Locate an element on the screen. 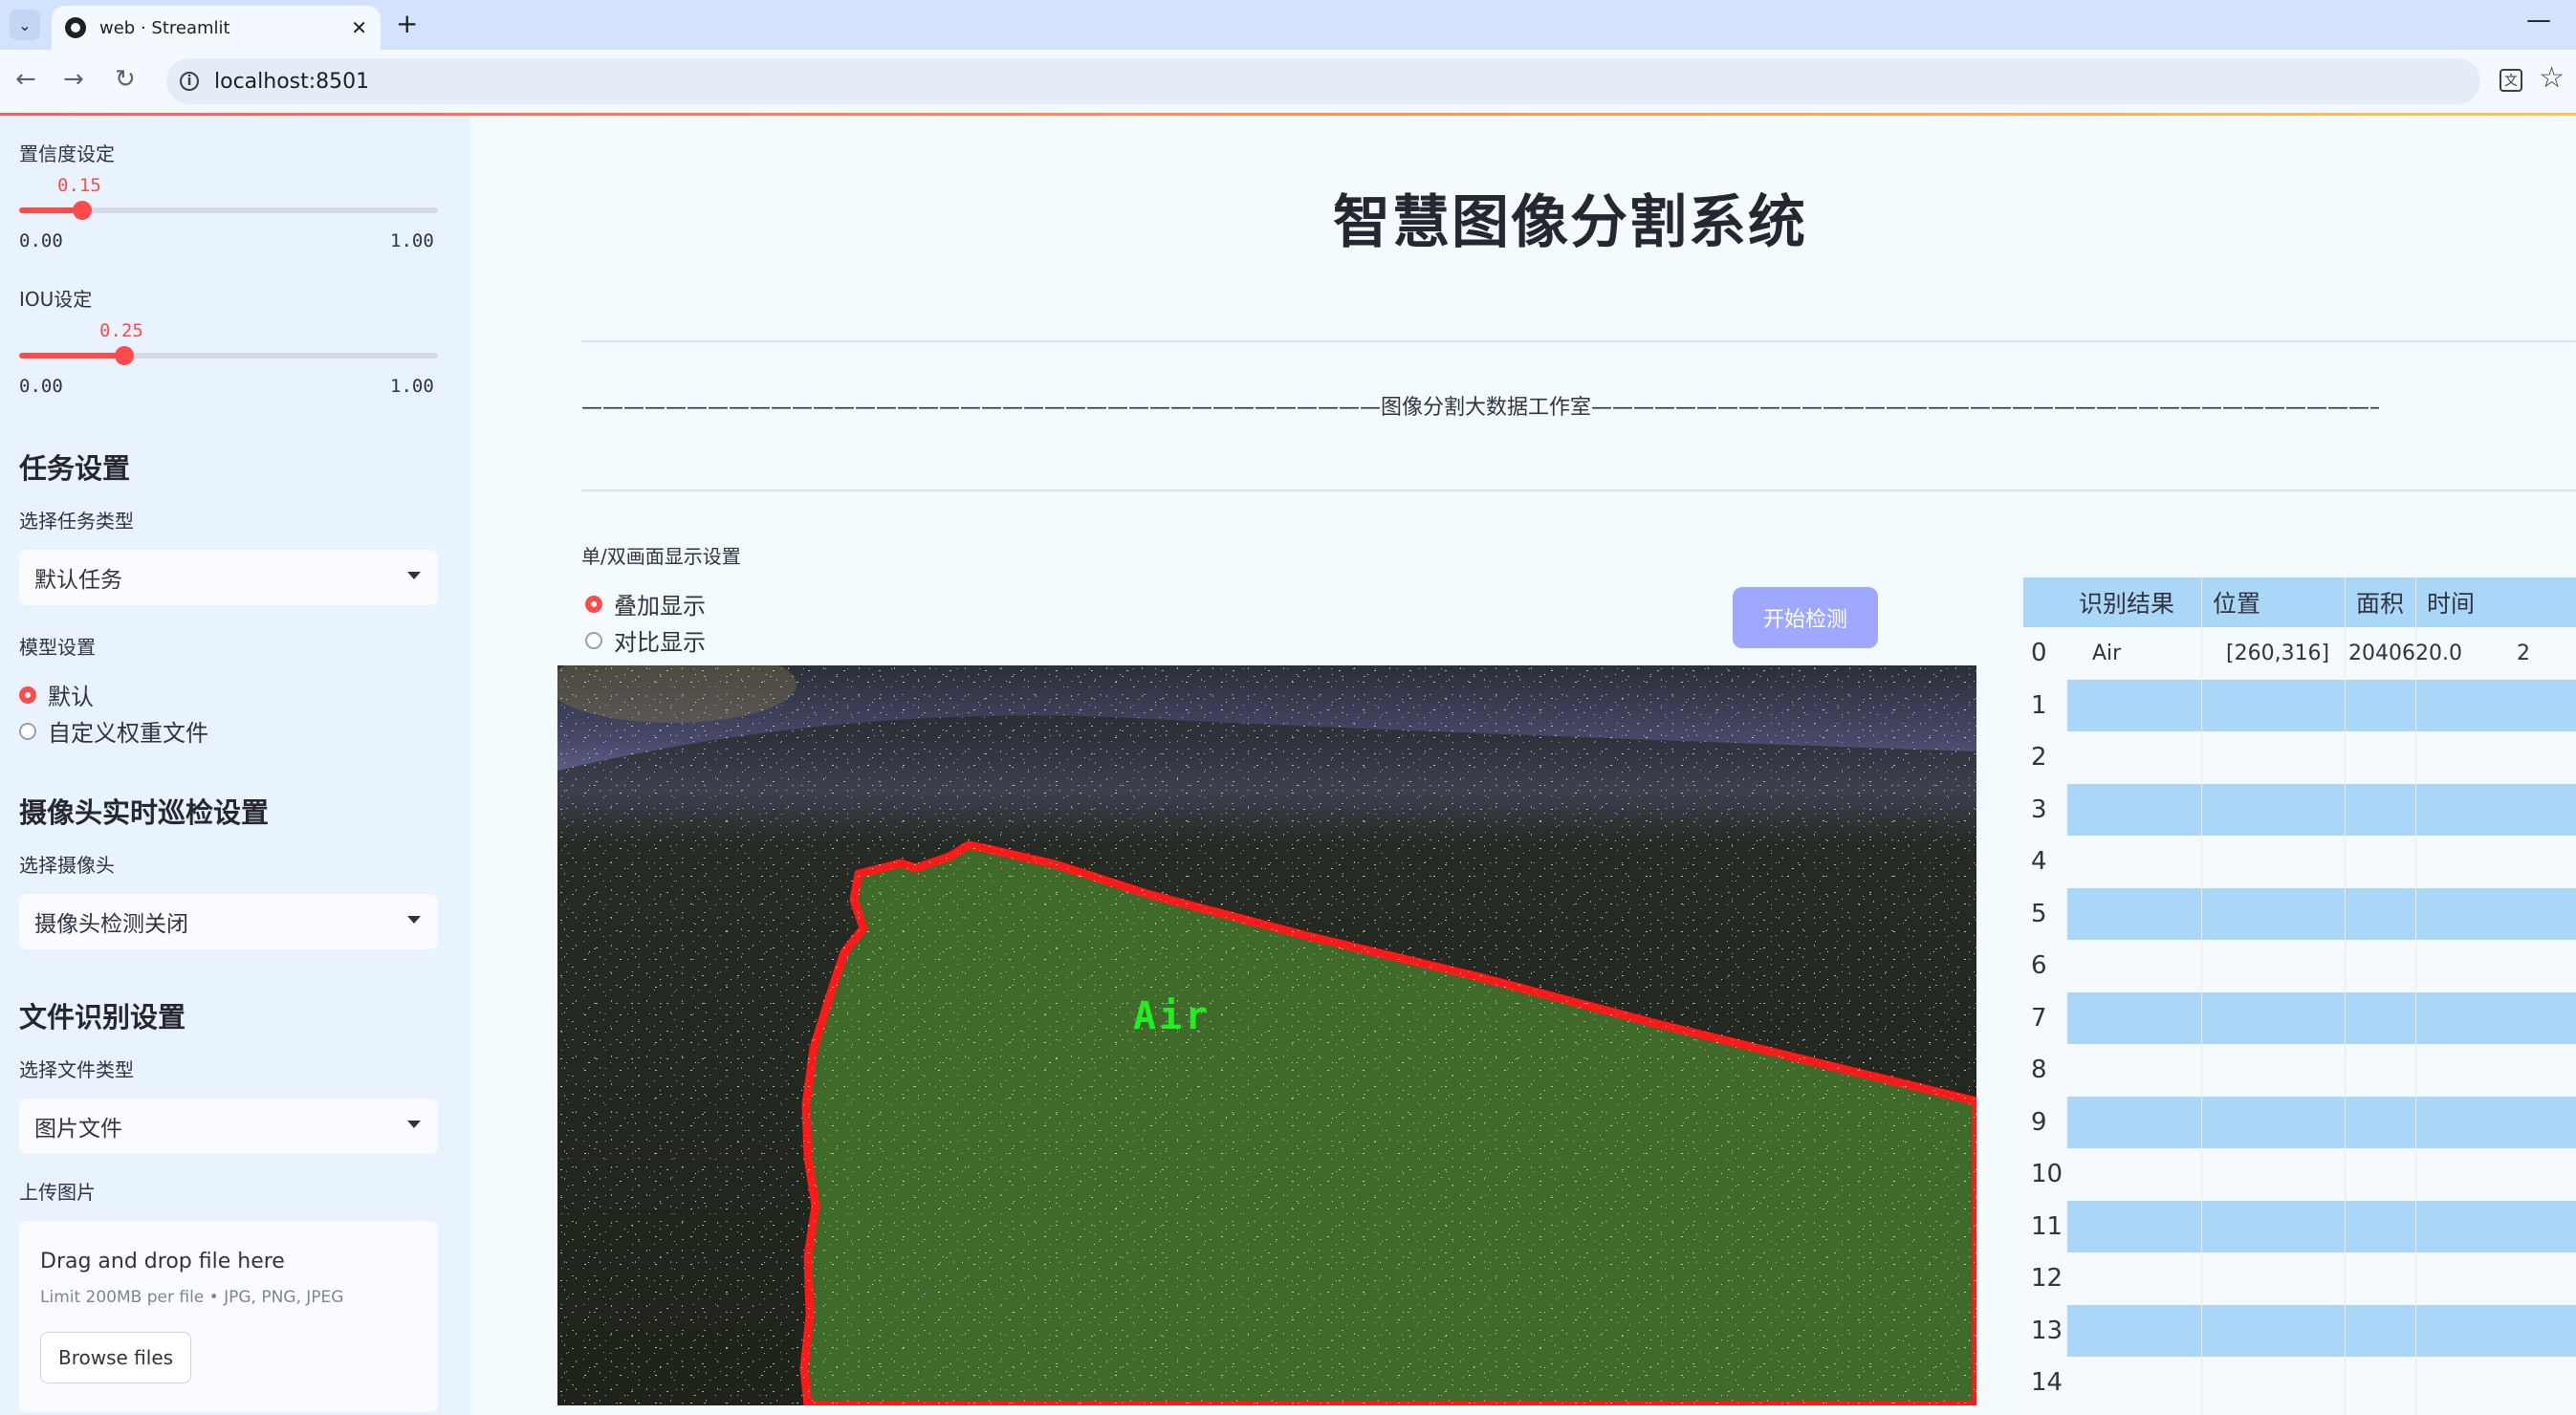  camera-select: 摄像头检测关闭 is located at coordinates (228, 922).